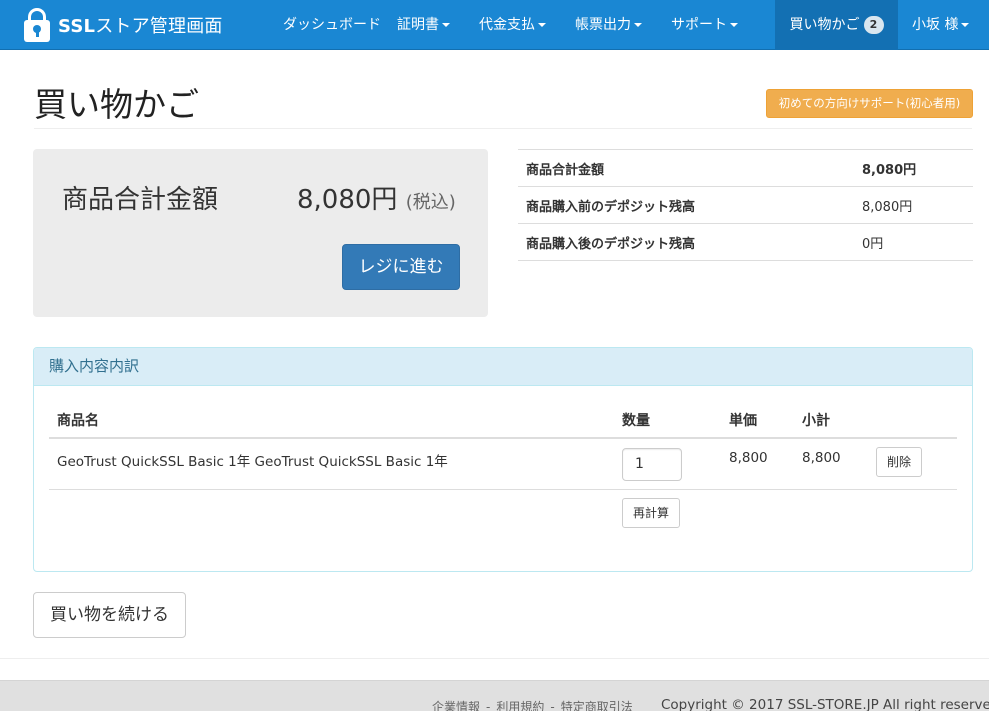  I want to click on brand-suffix: ストア管理画面, so click(159, 26).